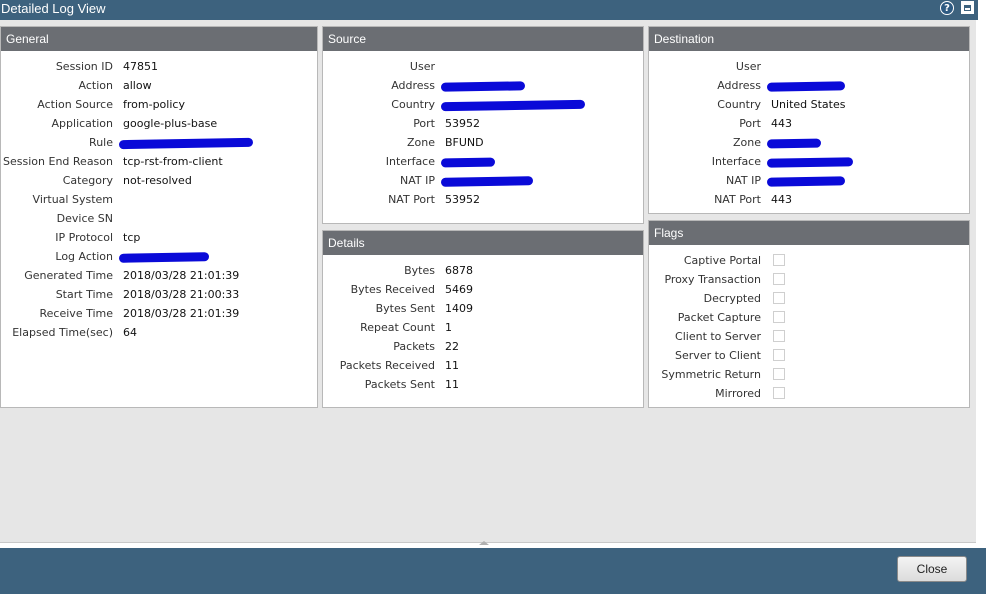  Describe the element at coordinates (159, 237) in the screenshot. I see `general-row: IP Protocol tcp` at that location.